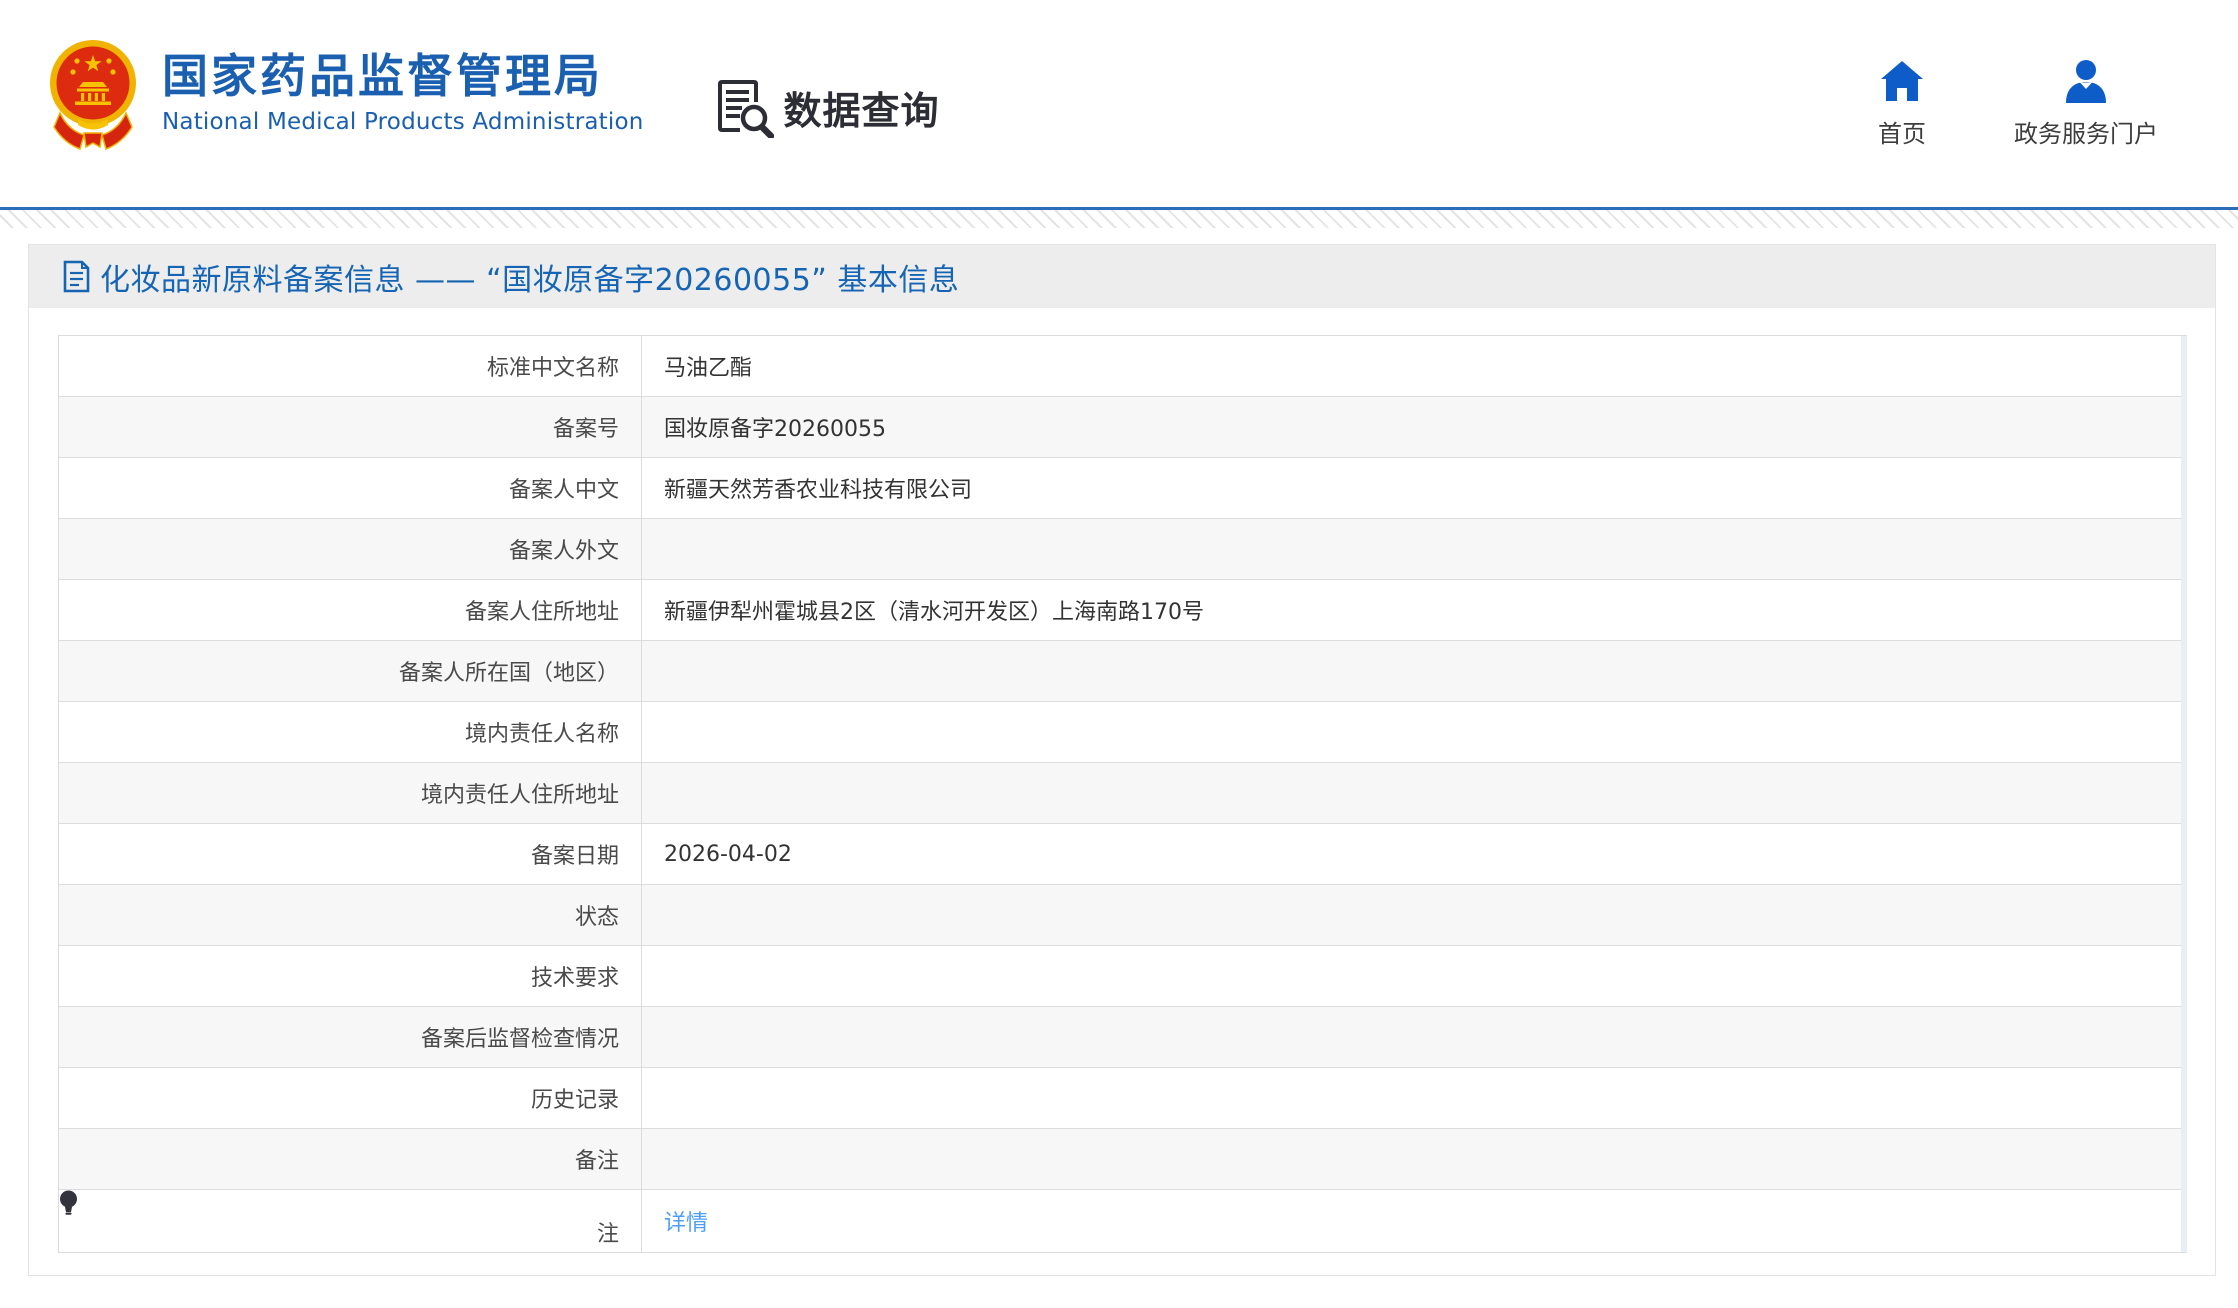 The height and width of the screenshot is (1308, 2238). I want to click on row-label-text: 备案人中文, so click(563, 490).